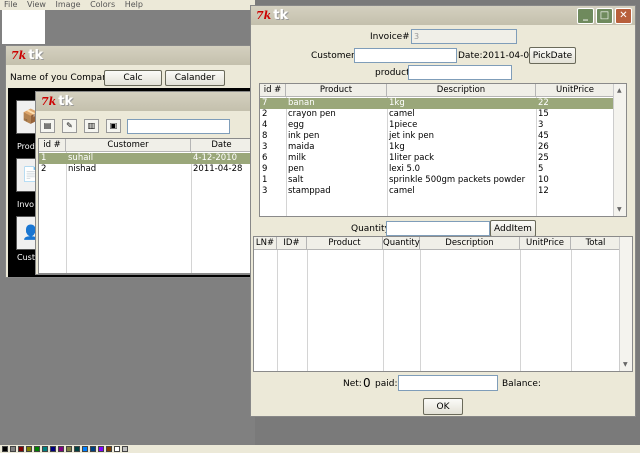  I want to click on main-title-bar: 7k tk, so click(128, 55).